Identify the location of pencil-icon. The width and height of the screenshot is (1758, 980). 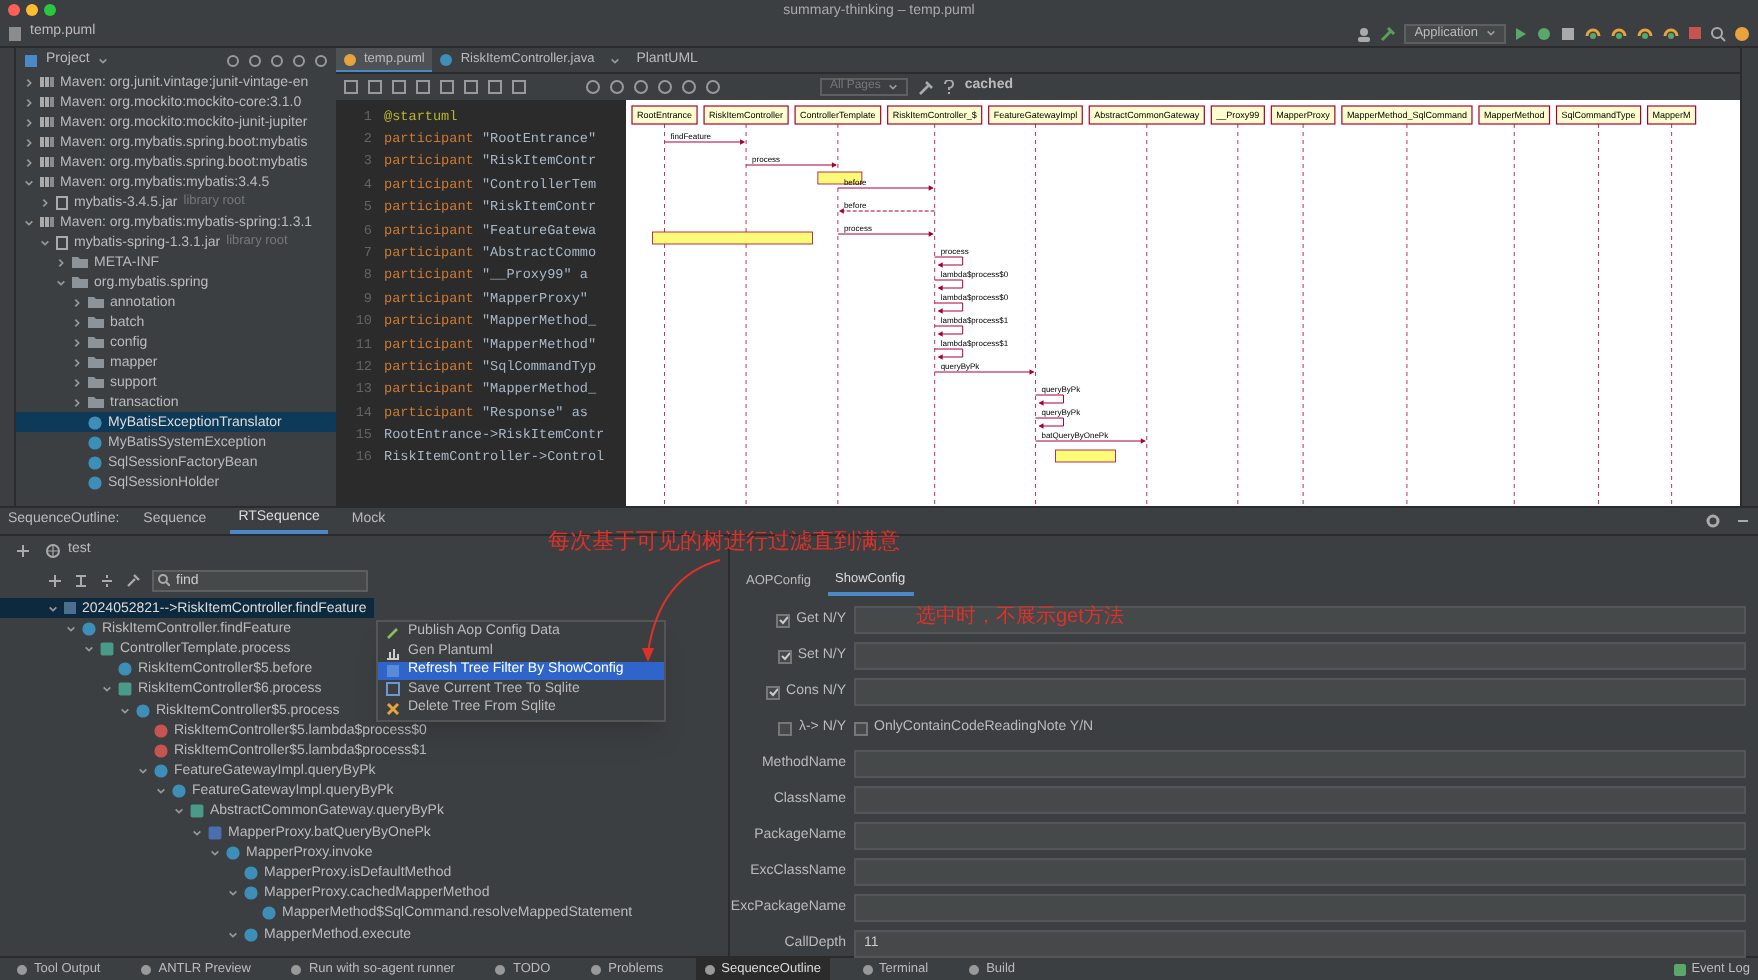
(393, 633).